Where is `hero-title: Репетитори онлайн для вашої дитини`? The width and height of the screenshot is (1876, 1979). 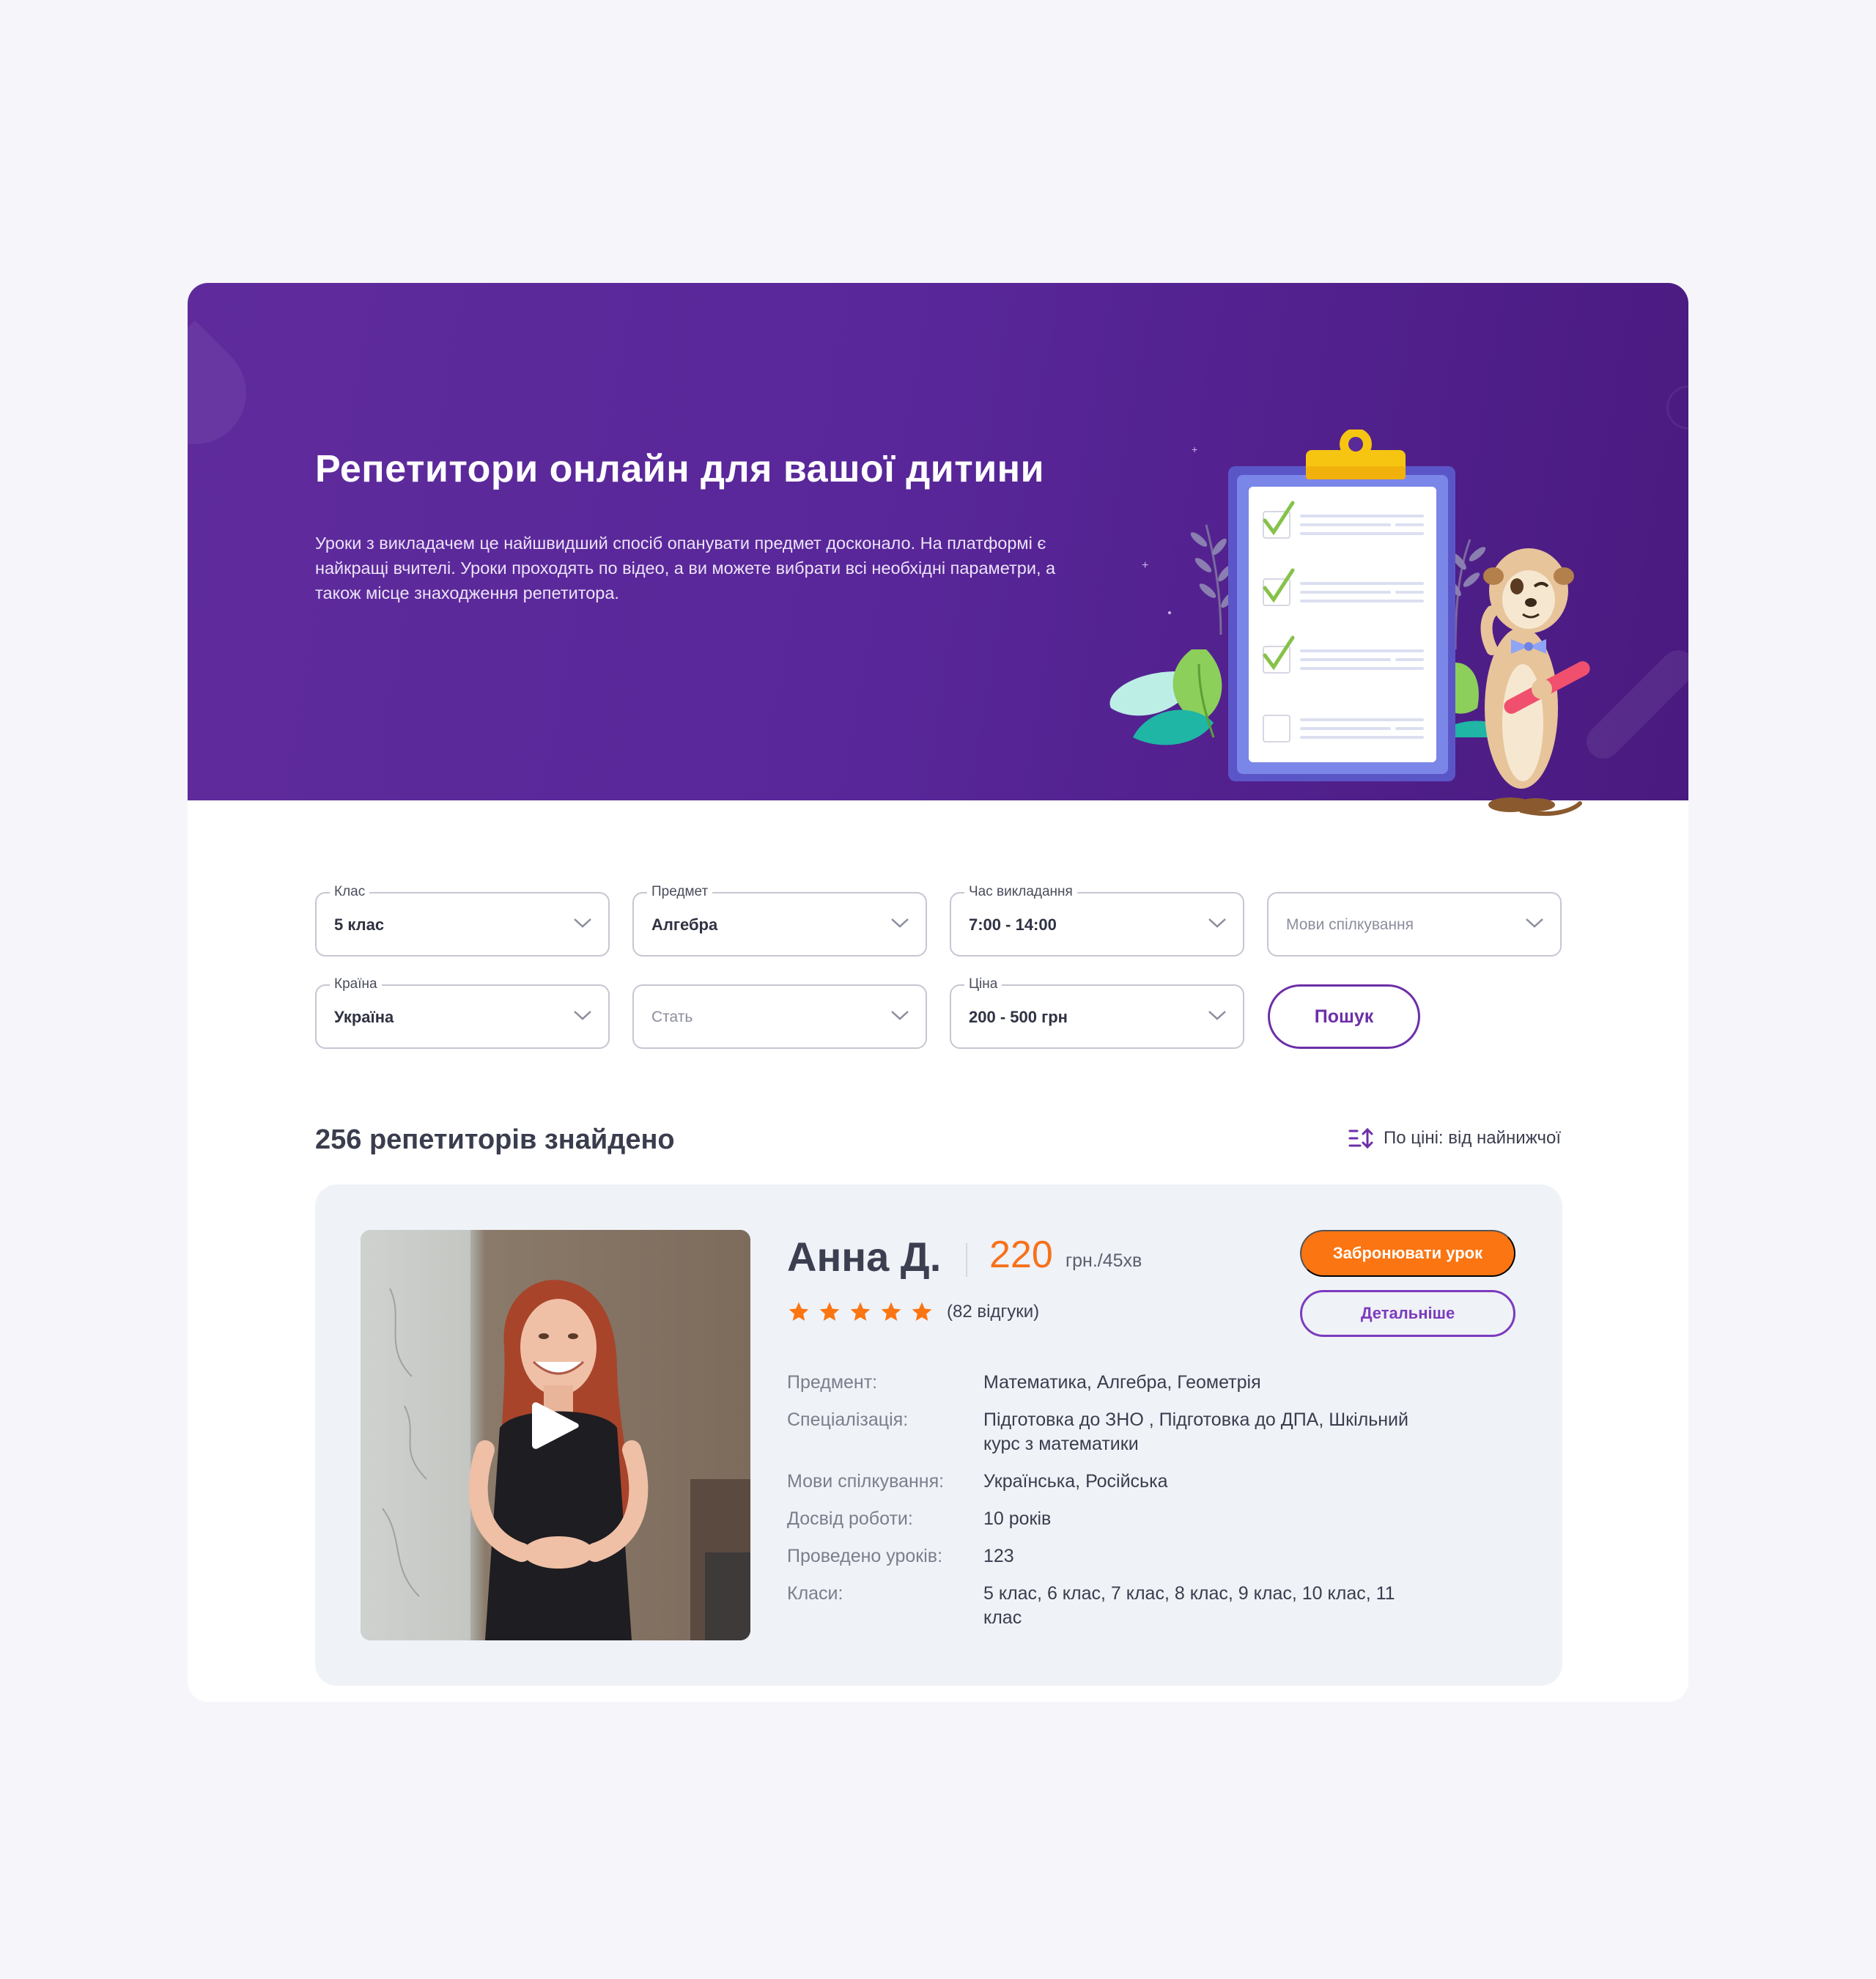
hero-title: Репетитори онлайн для вашої дитини is located at coordinates (680, 469).